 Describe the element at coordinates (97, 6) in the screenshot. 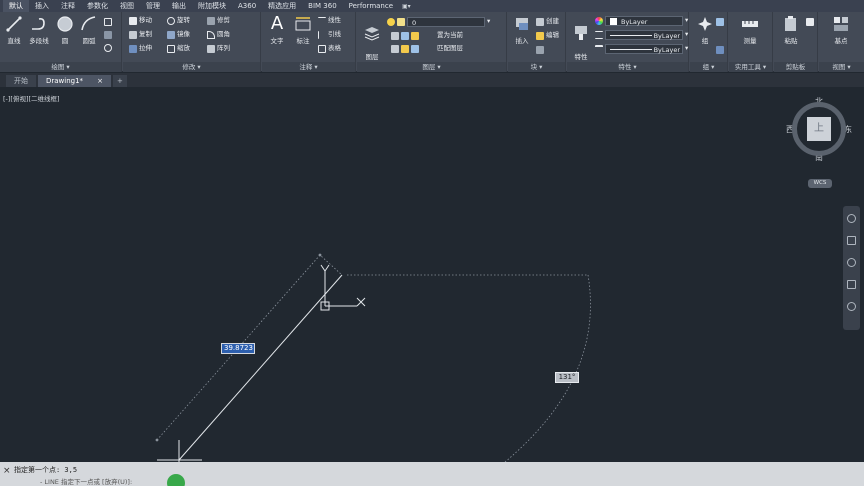

I see `tab-parametric: 参数化` at that location.